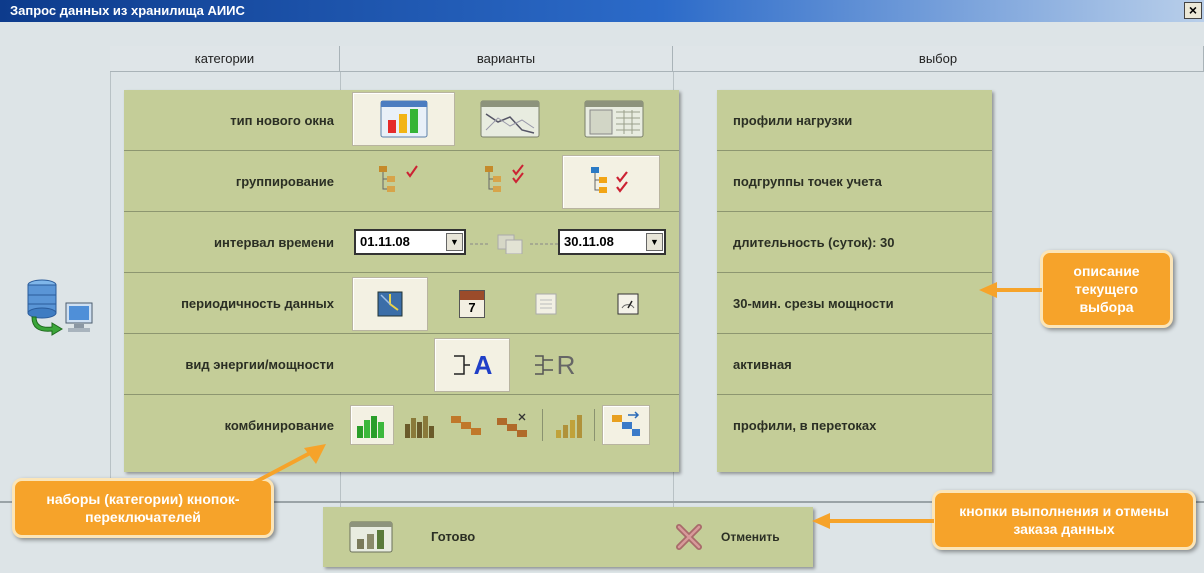  I want to click on row-interval: интервал времени 01.11.08 ▼ 30.11.08 ▼, so click(401, 242).